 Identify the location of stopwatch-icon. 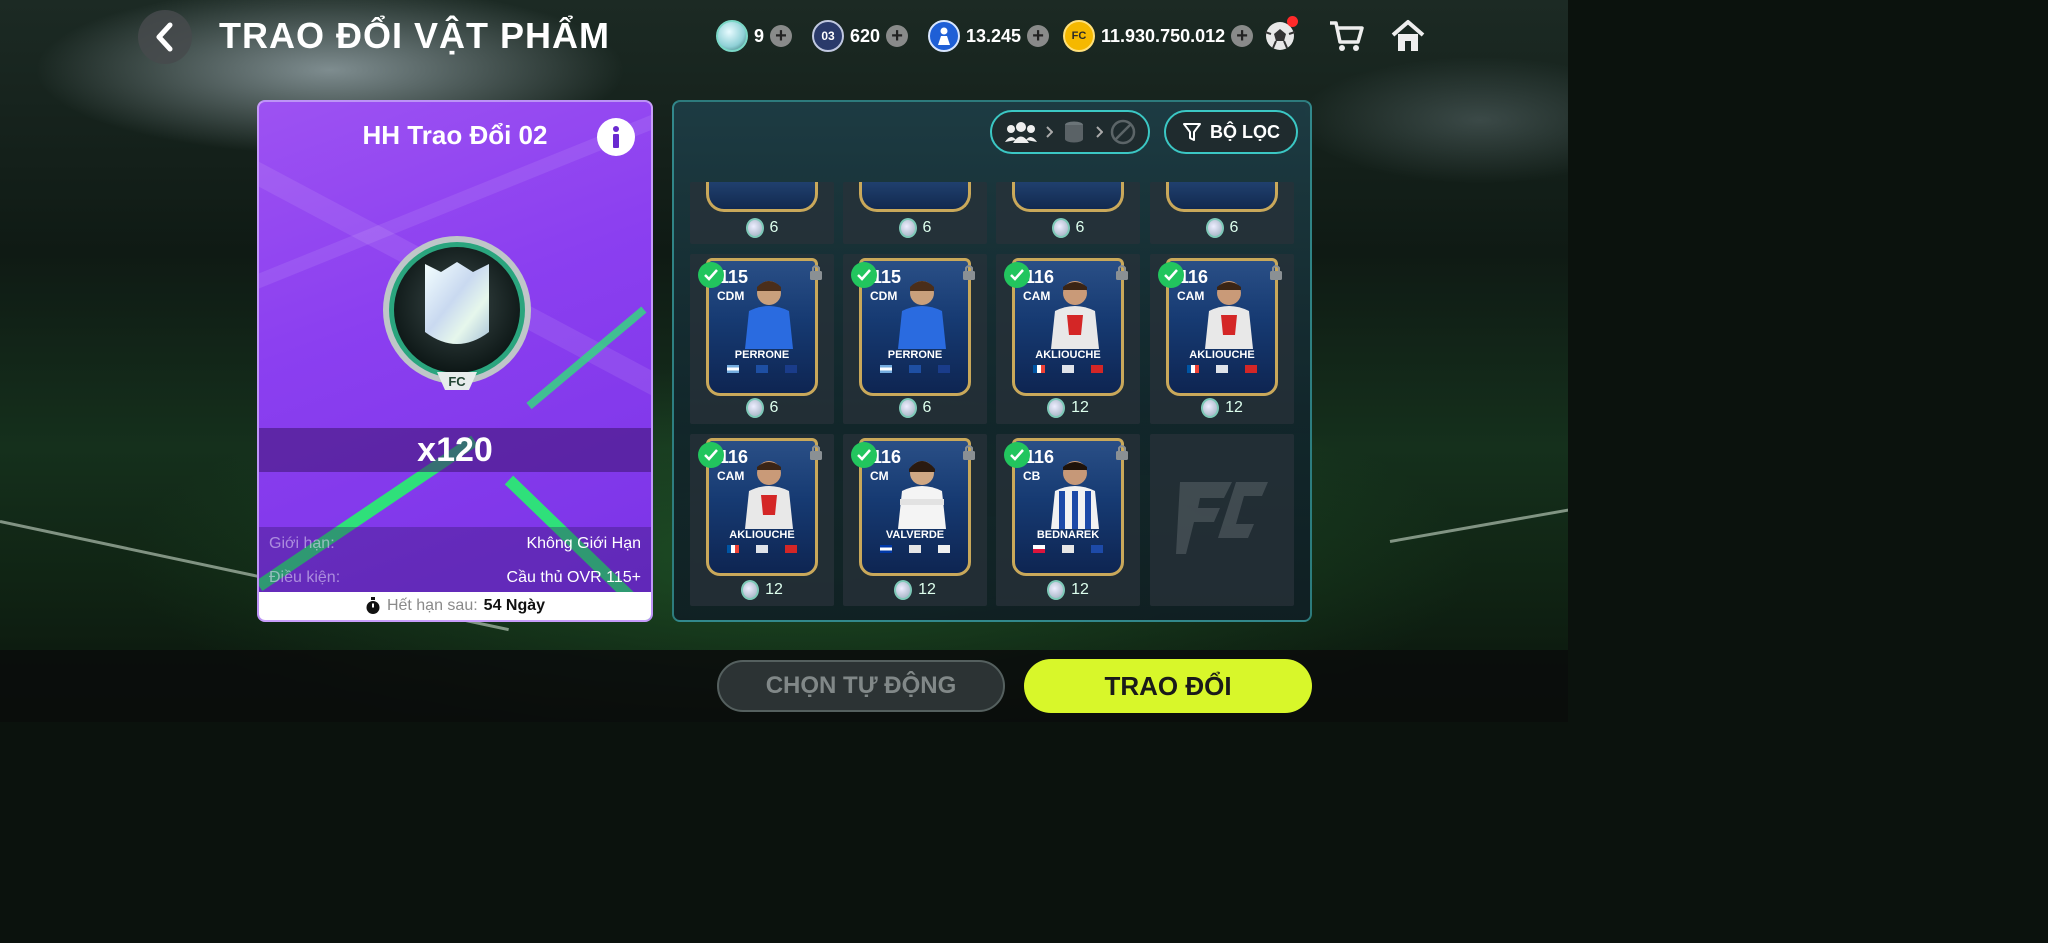
(373, 605).